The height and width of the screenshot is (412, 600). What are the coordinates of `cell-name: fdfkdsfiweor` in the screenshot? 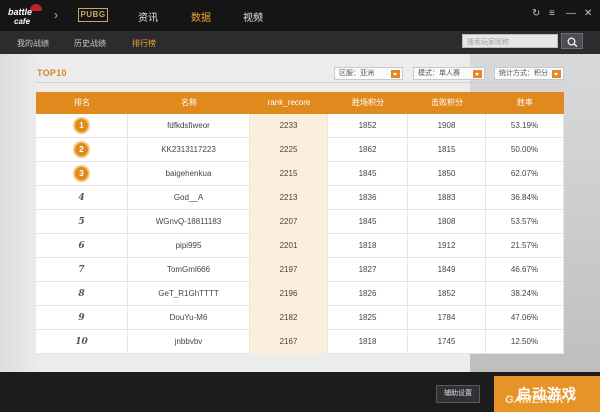 It's located at (189, 126).